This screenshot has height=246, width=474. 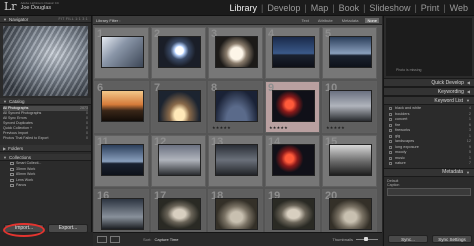 What do you see at coordinates (429, 191) in the screenshot?
I see `caption-field` at bounding box center [429, 191].